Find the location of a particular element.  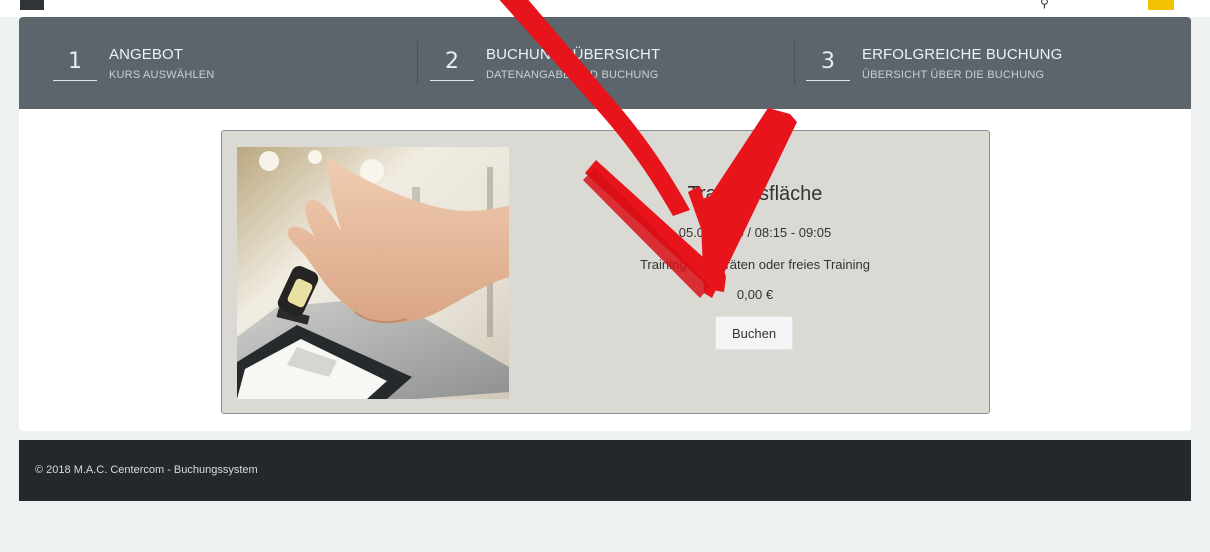

course-title: Trainingsfläche is located at coordinates (755, 194).